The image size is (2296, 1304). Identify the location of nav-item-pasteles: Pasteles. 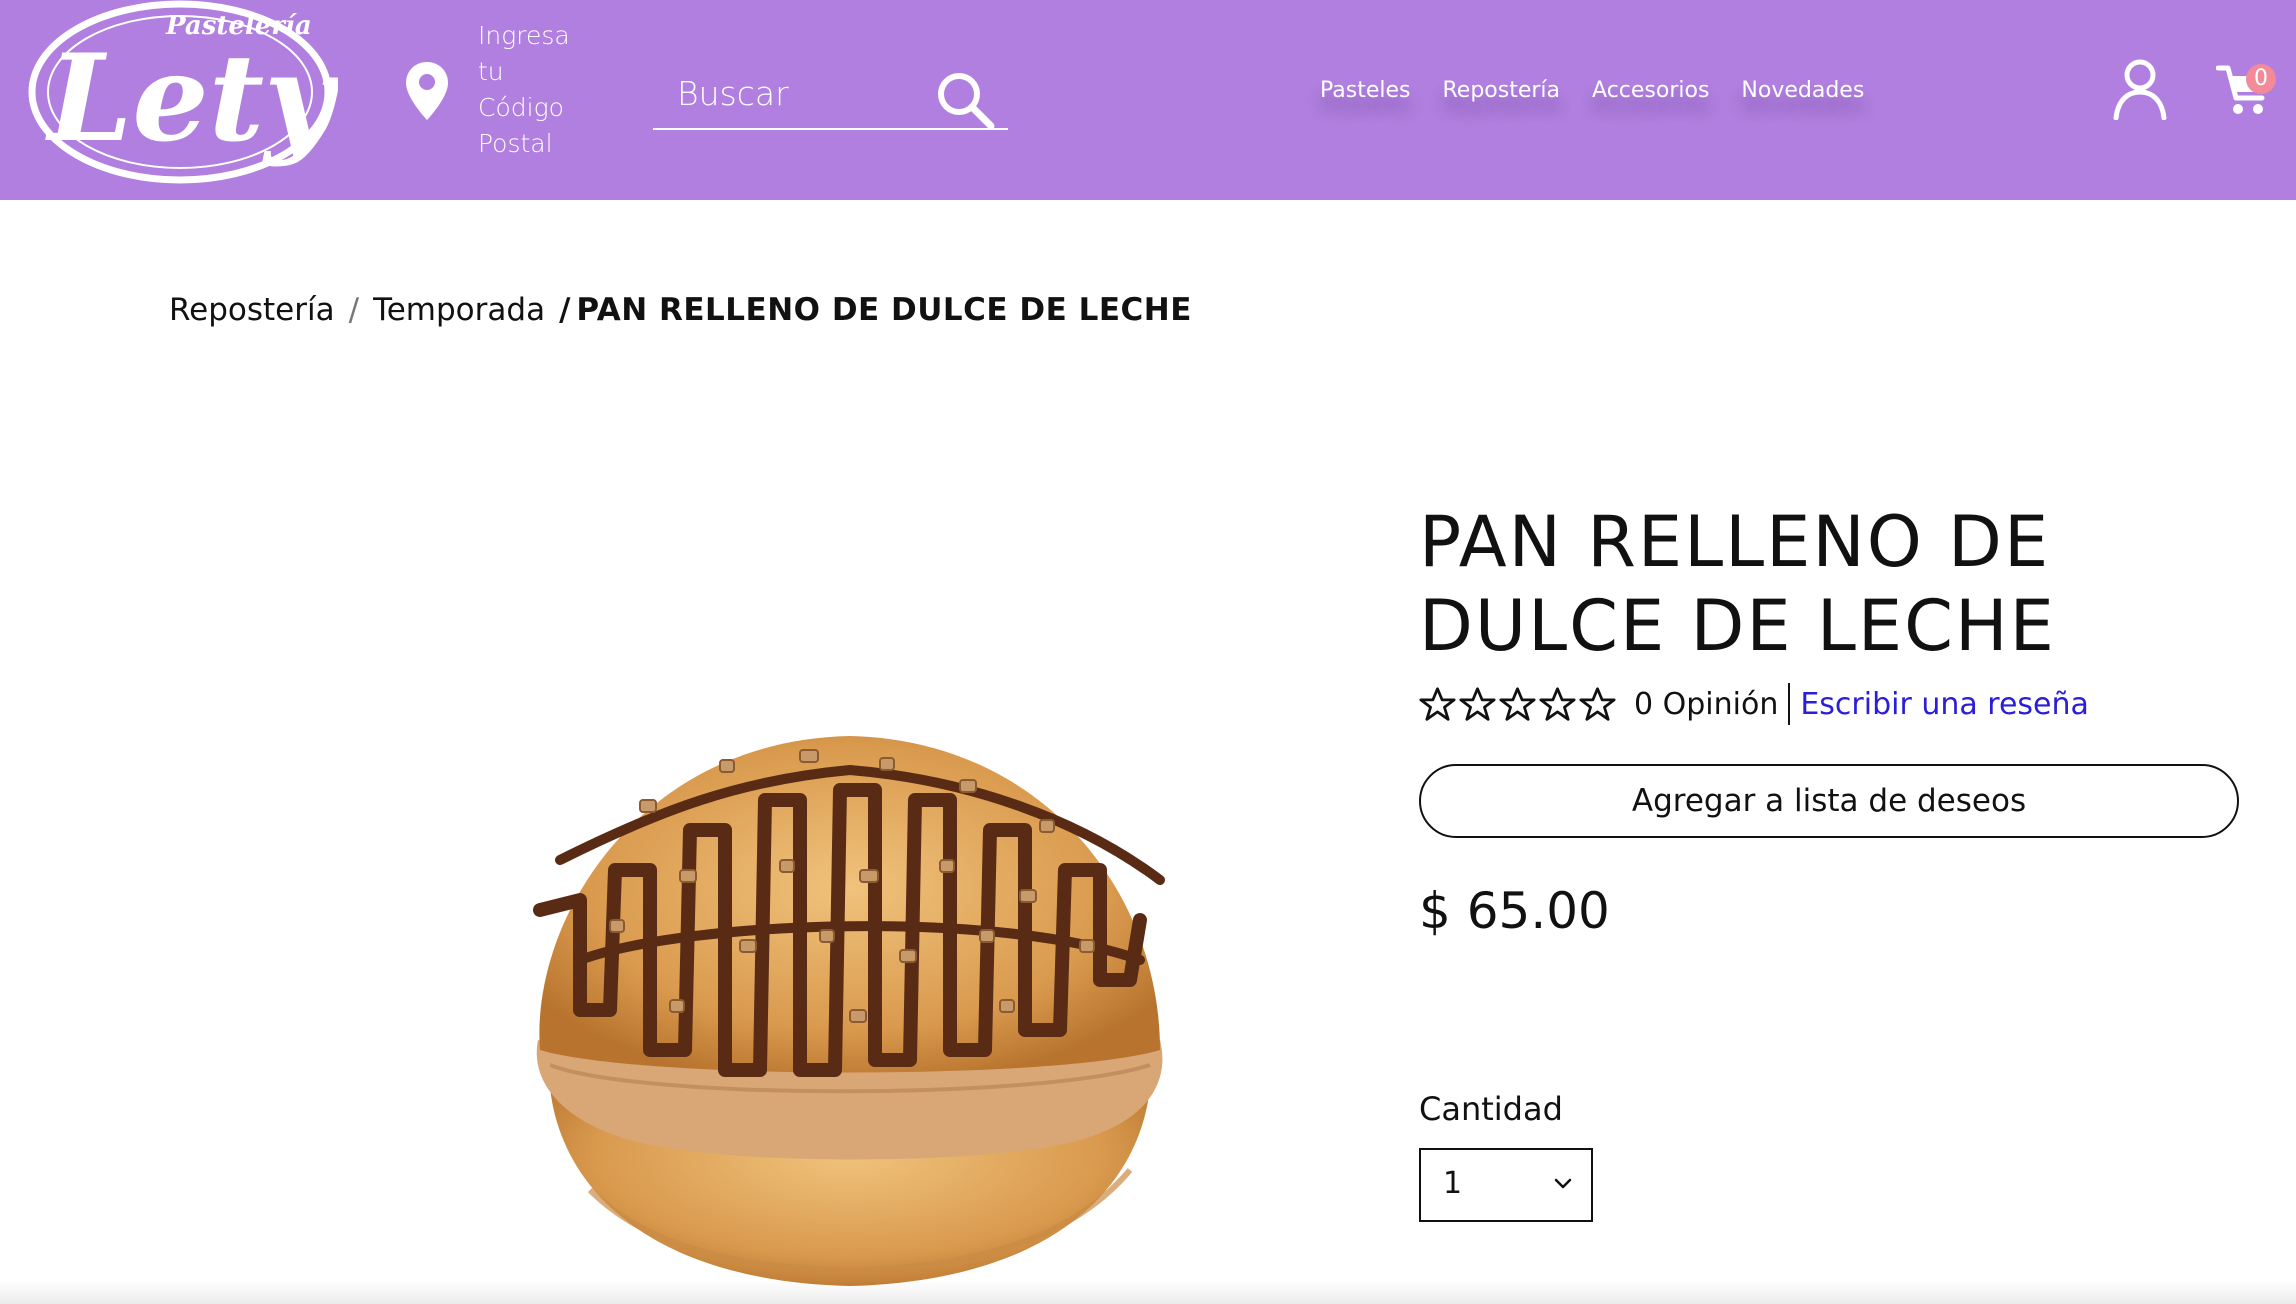
(1365, 90).